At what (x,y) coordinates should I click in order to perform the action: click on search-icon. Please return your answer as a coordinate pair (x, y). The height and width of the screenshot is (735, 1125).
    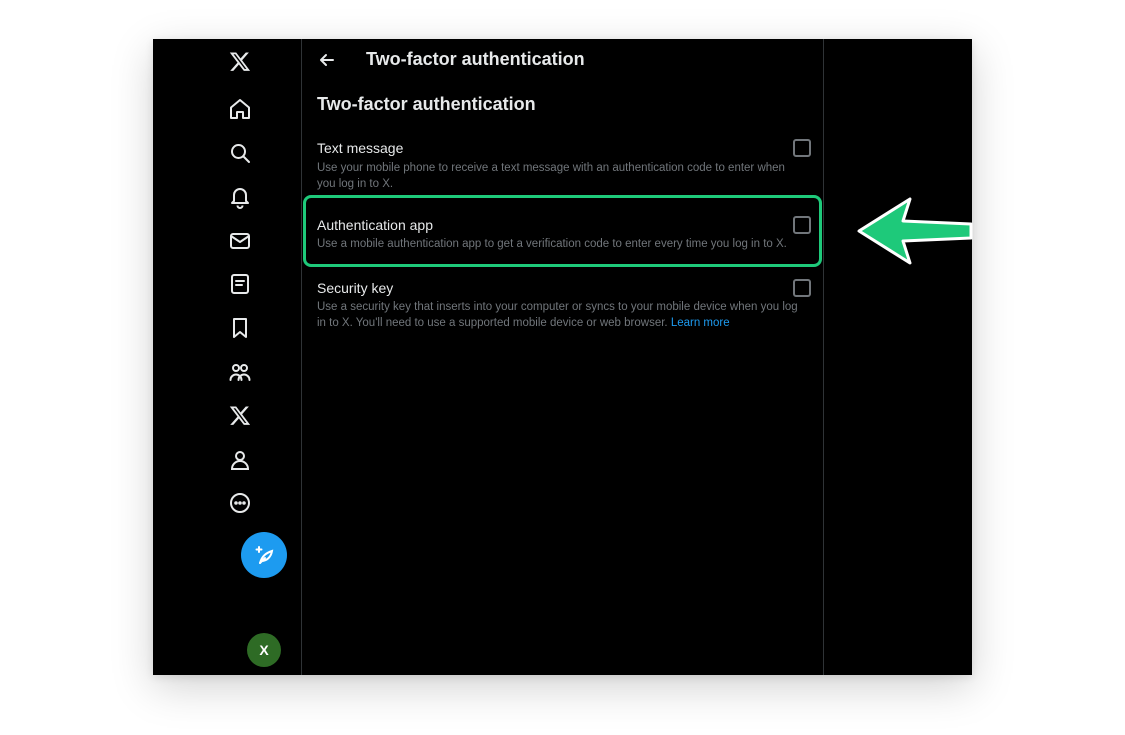
    Looking at the image, I should click on (240, 153).